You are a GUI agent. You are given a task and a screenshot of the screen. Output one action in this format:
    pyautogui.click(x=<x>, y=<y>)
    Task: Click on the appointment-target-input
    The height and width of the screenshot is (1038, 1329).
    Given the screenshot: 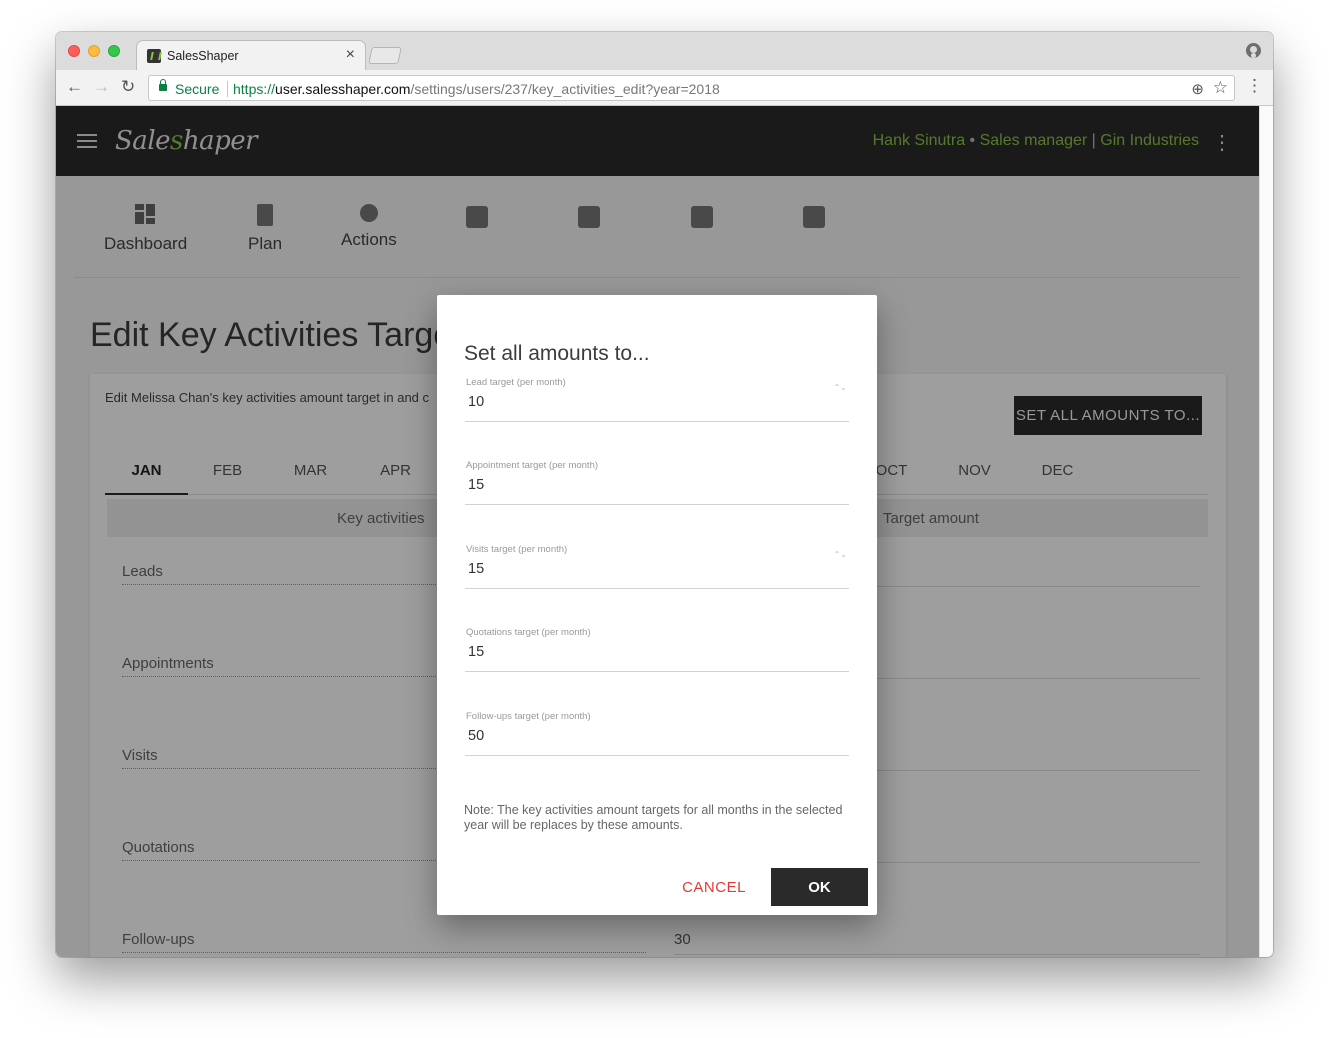 What is the action you would take?
    pyautogui.click(x=645, y=485)
    